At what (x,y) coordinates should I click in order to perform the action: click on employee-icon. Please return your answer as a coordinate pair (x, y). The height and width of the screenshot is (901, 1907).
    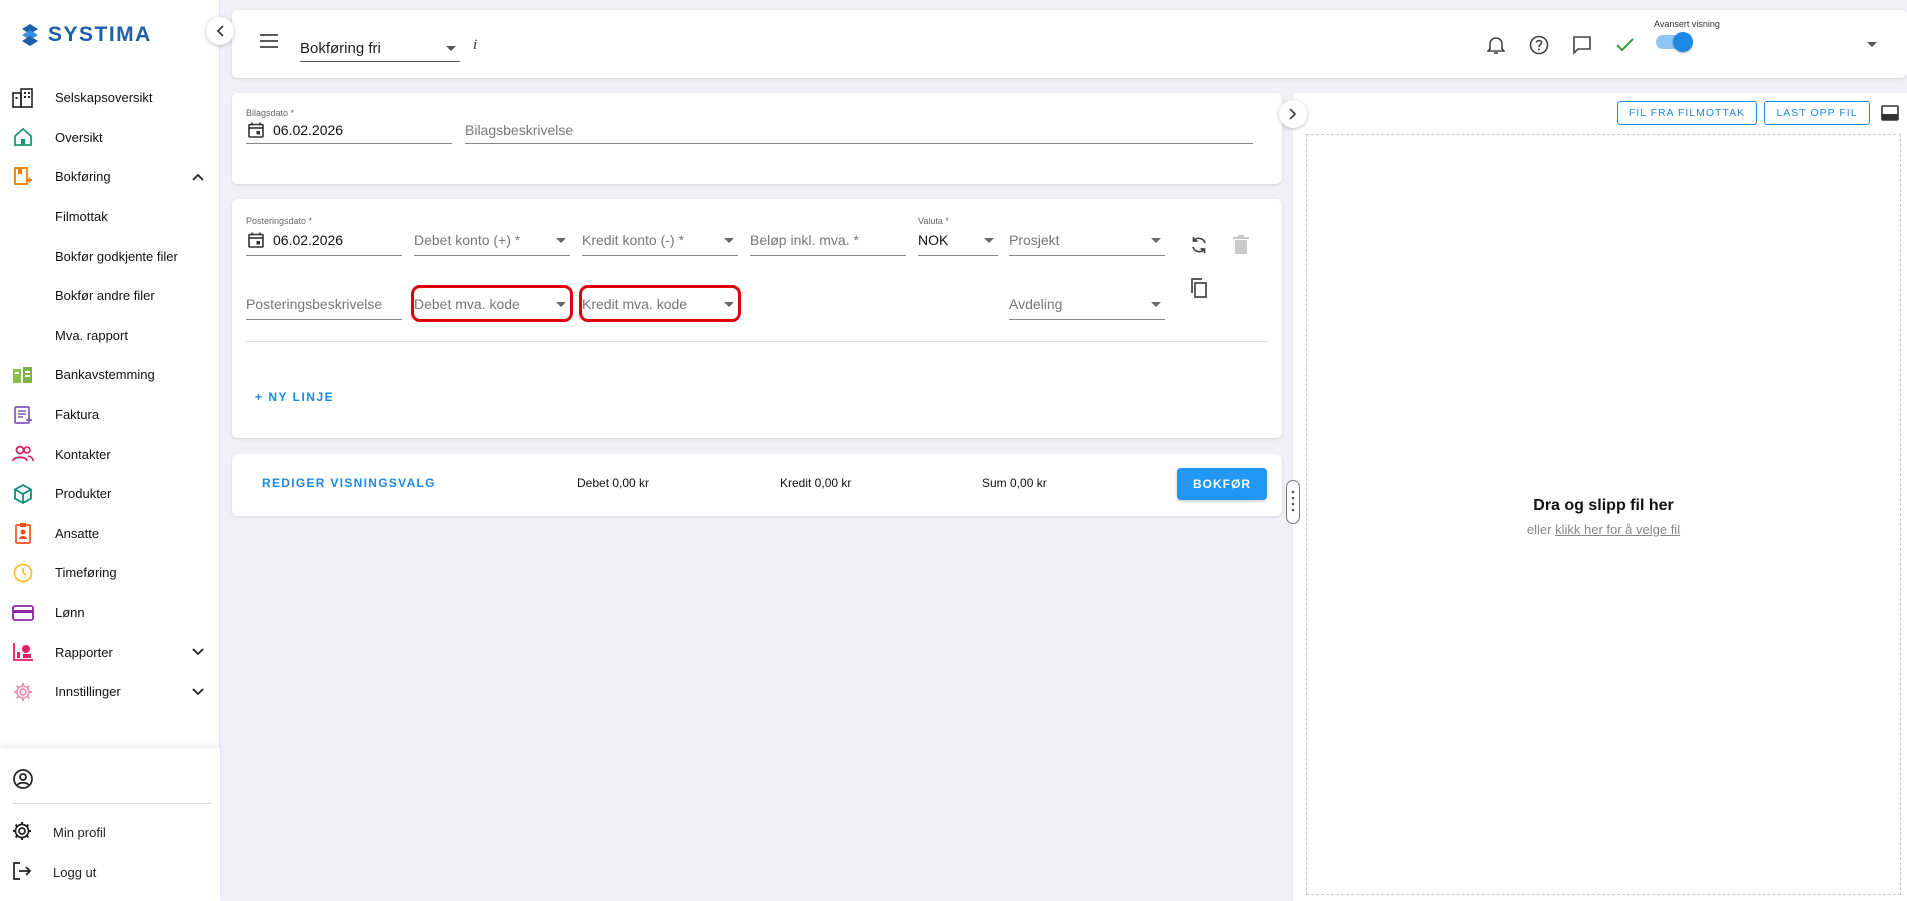
    Looking at the image, I should click on (23, 533).